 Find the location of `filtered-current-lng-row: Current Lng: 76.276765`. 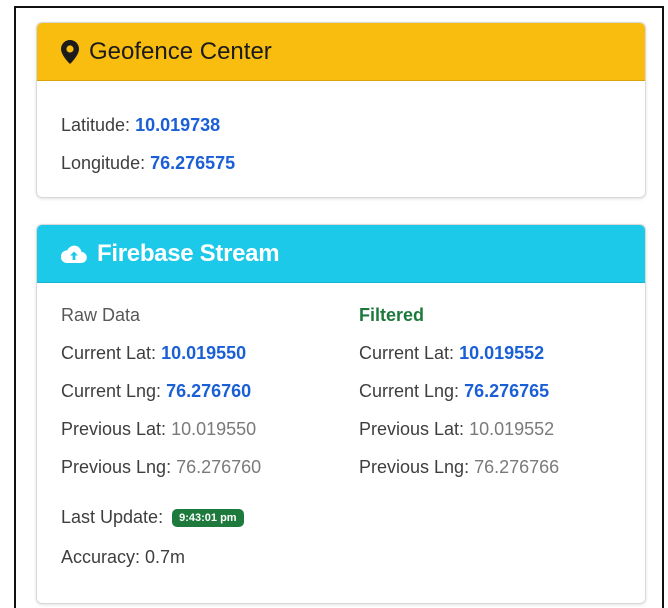

filtered-current-lng-row: Current Lng: 76.276765 is located at coordinates (454, 391).